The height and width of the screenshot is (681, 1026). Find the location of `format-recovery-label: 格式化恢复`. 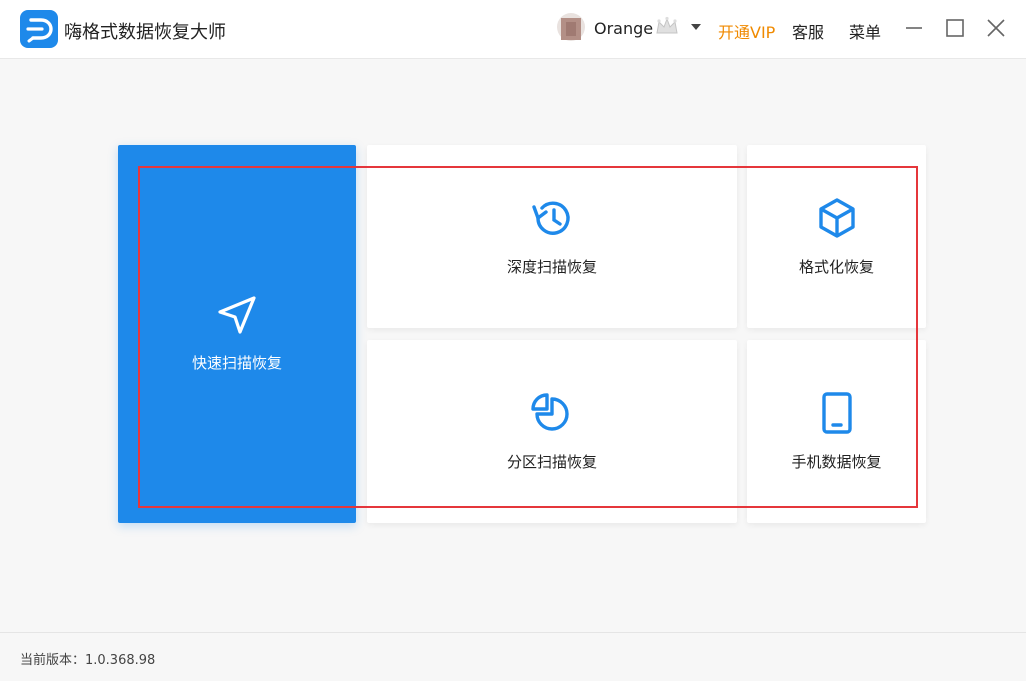

format-recovery-label: 格式化恢复 is located at coordinates (836, 267).